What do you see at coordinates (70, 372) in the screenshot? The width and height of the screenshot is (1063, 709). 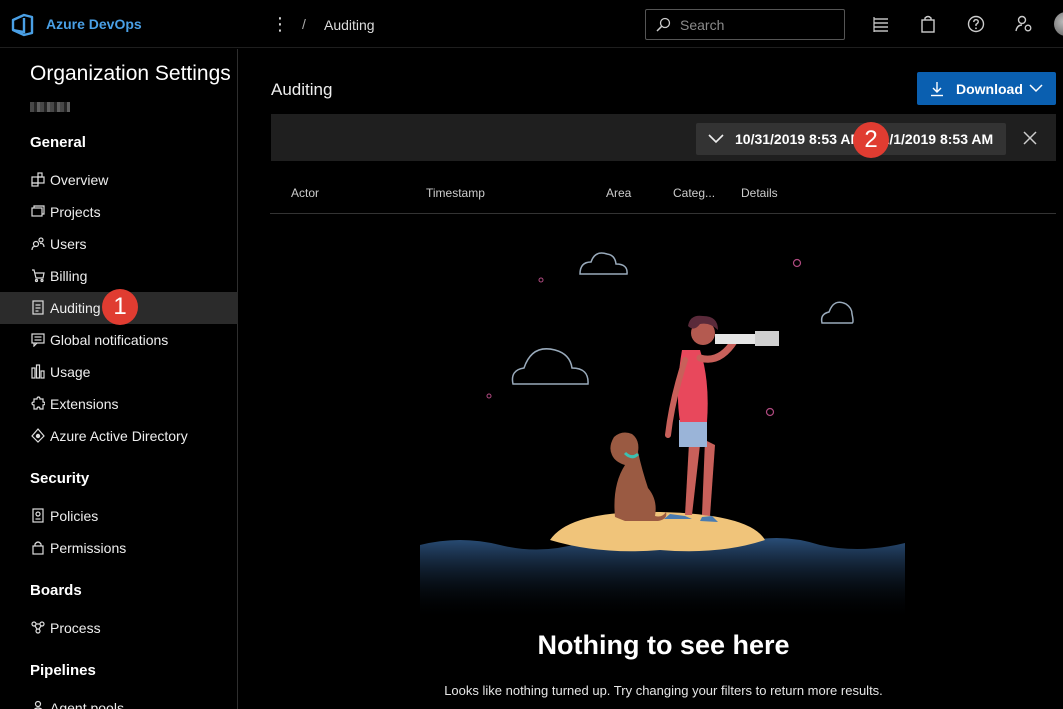 I see `sidebar-item-label: Usage` at bounding box center [70, 372].